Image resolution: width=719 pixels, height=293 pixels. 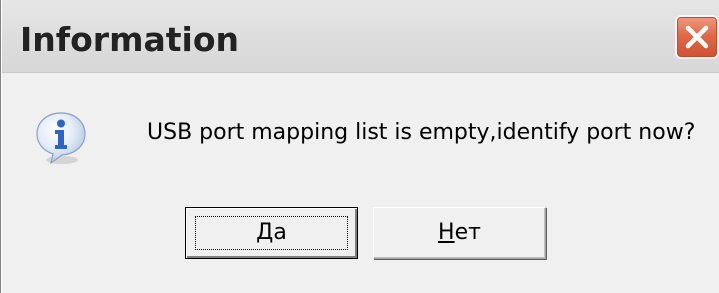 I want to click on no-accelerator: Н, so click(x=446, y=232).